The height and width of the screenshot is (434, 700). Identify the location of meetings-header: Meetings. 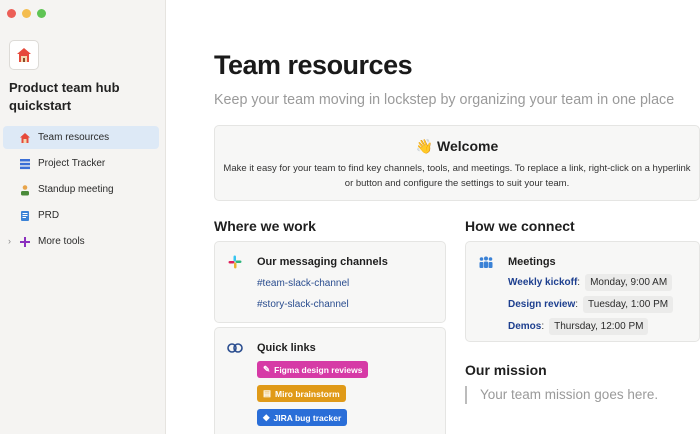
(517, 262).